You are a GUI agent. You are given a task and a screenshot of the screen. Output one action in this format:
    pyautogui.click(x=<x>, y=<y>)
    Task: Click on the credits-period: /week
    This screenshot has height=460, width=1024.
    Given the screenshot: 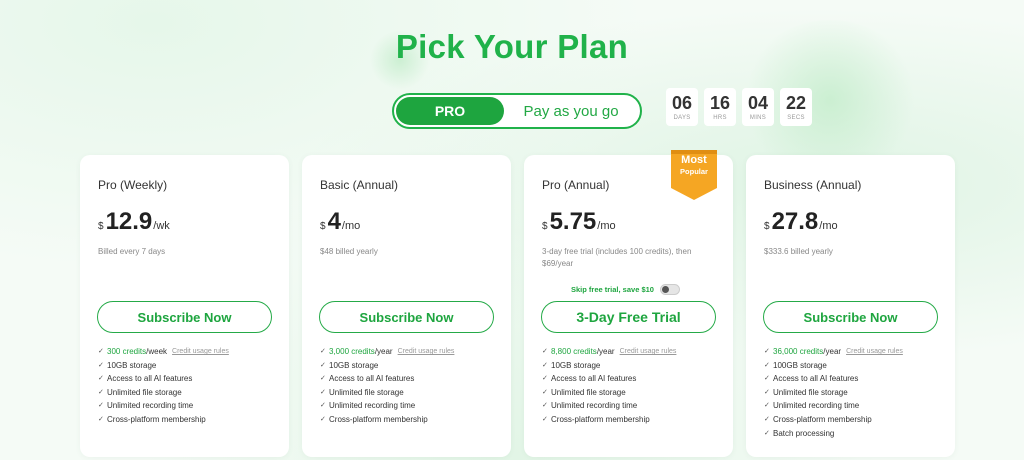 What is the action you would take?
    pyautogui.click(x=157, y=351)
    